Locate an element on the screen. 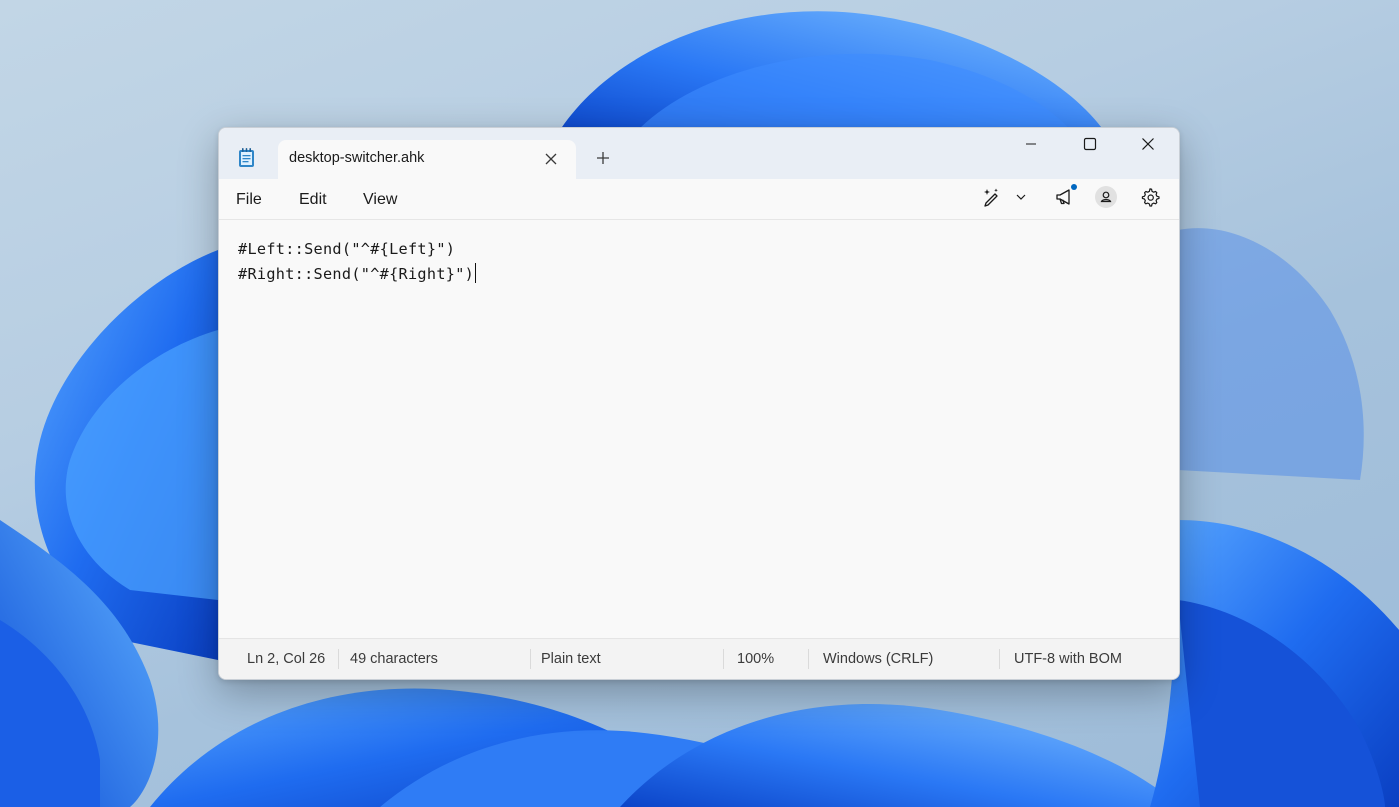  menu-view: View is located at coordinates (380, 200).